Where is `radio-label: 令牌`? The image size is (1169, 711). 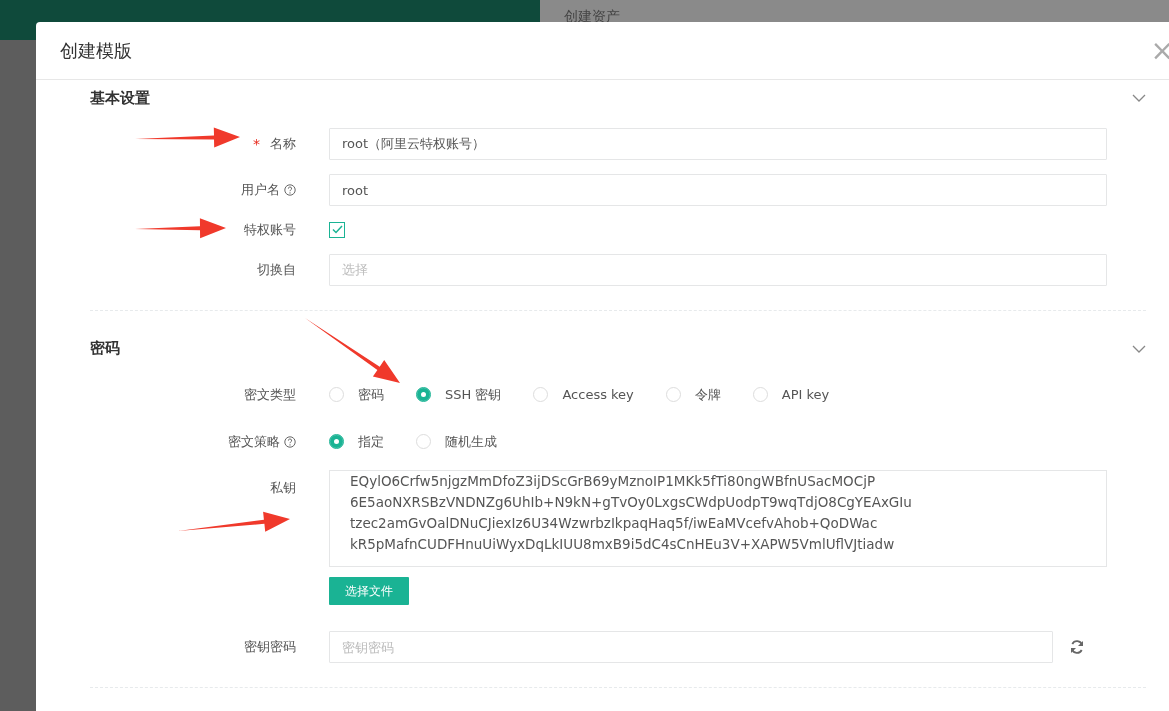
radio-label: 令牌 is located at coordinates (707, 394).